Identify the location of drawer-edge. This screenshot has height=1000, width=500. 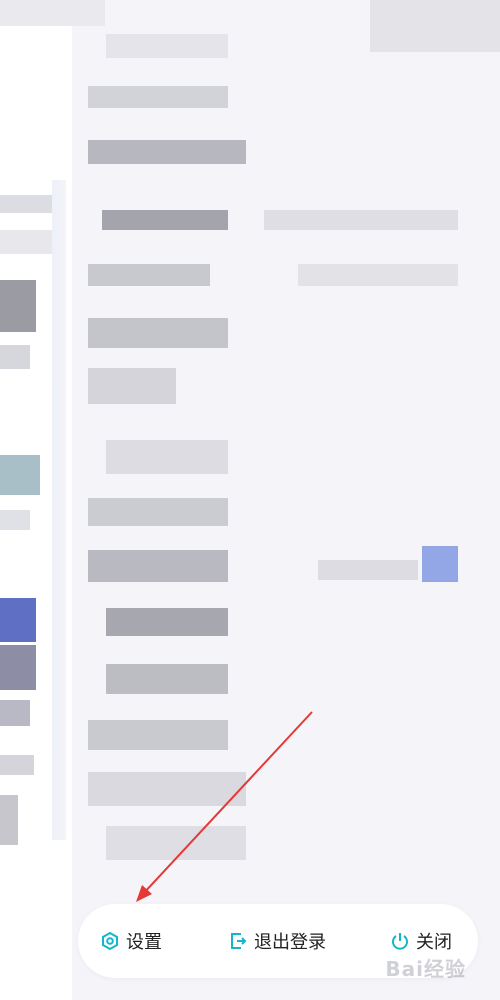
(59, 510).